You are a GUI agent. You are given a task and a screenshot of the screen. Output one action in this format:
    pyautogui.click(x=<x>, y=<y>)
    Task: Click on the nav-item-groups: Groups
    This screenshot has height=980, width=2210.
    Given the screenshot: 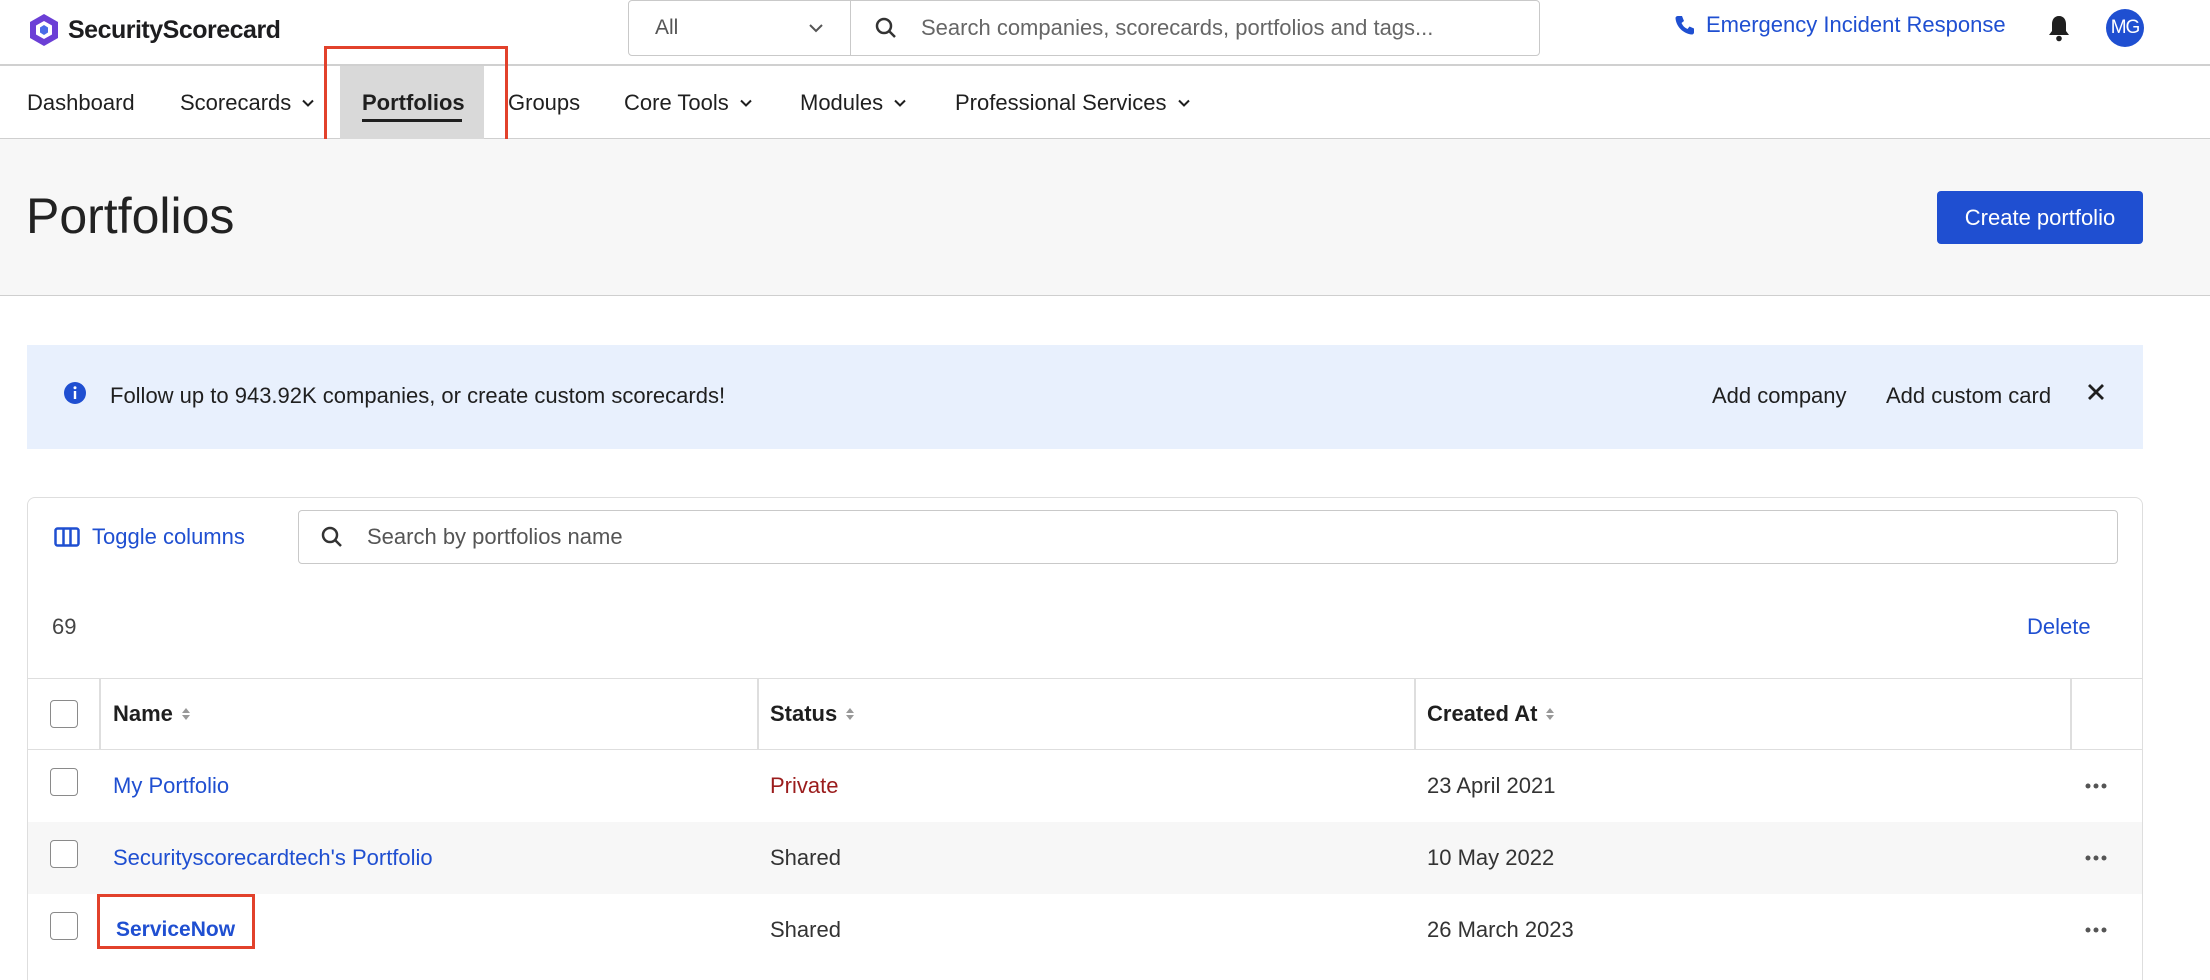 What is the action you would take?
    pyautogui.click(x=544, y=102)
    